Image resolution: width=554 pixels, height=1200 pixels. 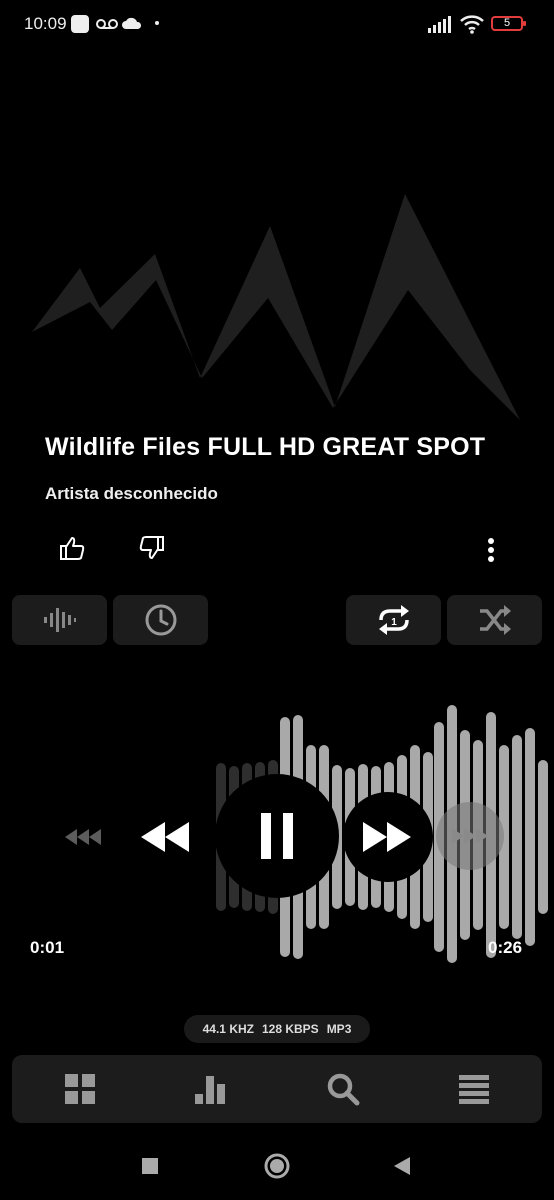 What do you see at coordinates (439, 24) in the screenshot?
I see `signal-icon` at bounding box center [439, 24].